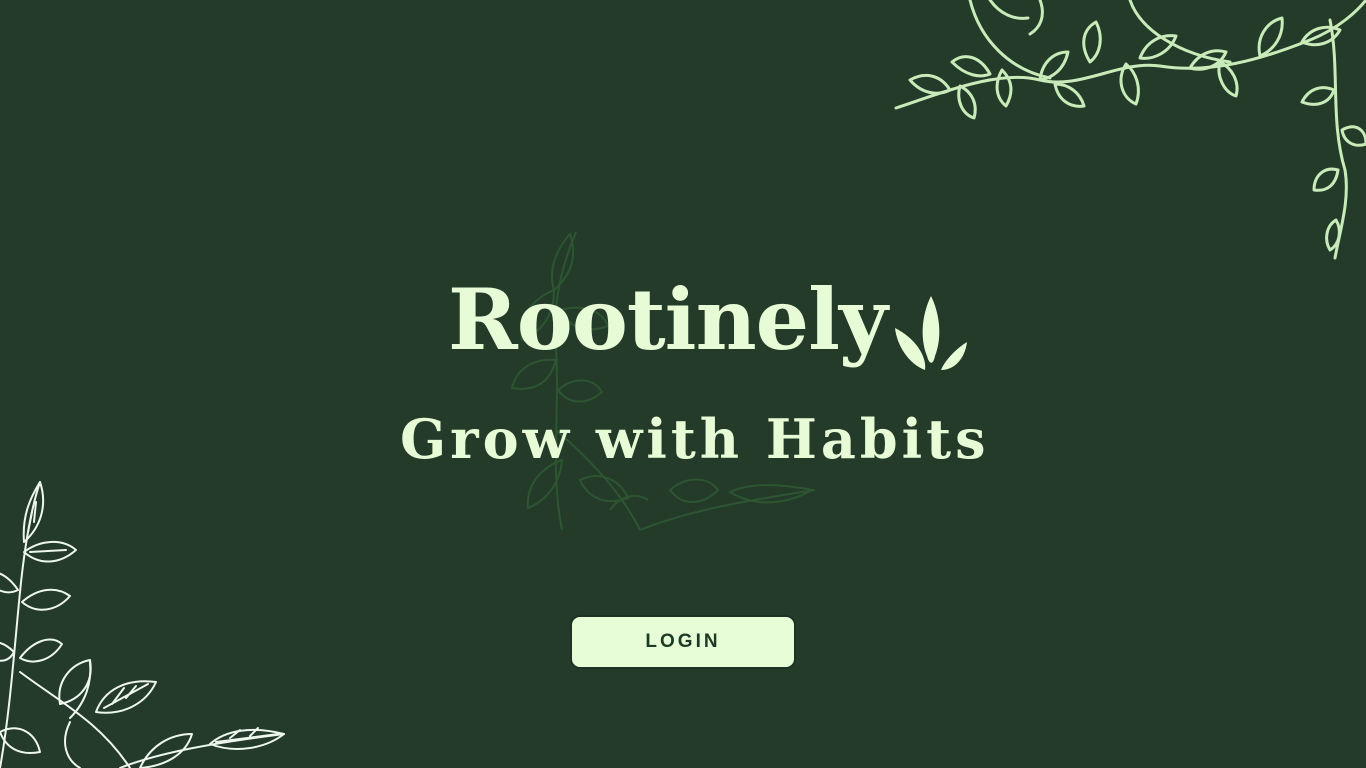  Describe the element at coordinates (931, 333) in the screenshot. I see `leaf-sprout-icon` at that location.